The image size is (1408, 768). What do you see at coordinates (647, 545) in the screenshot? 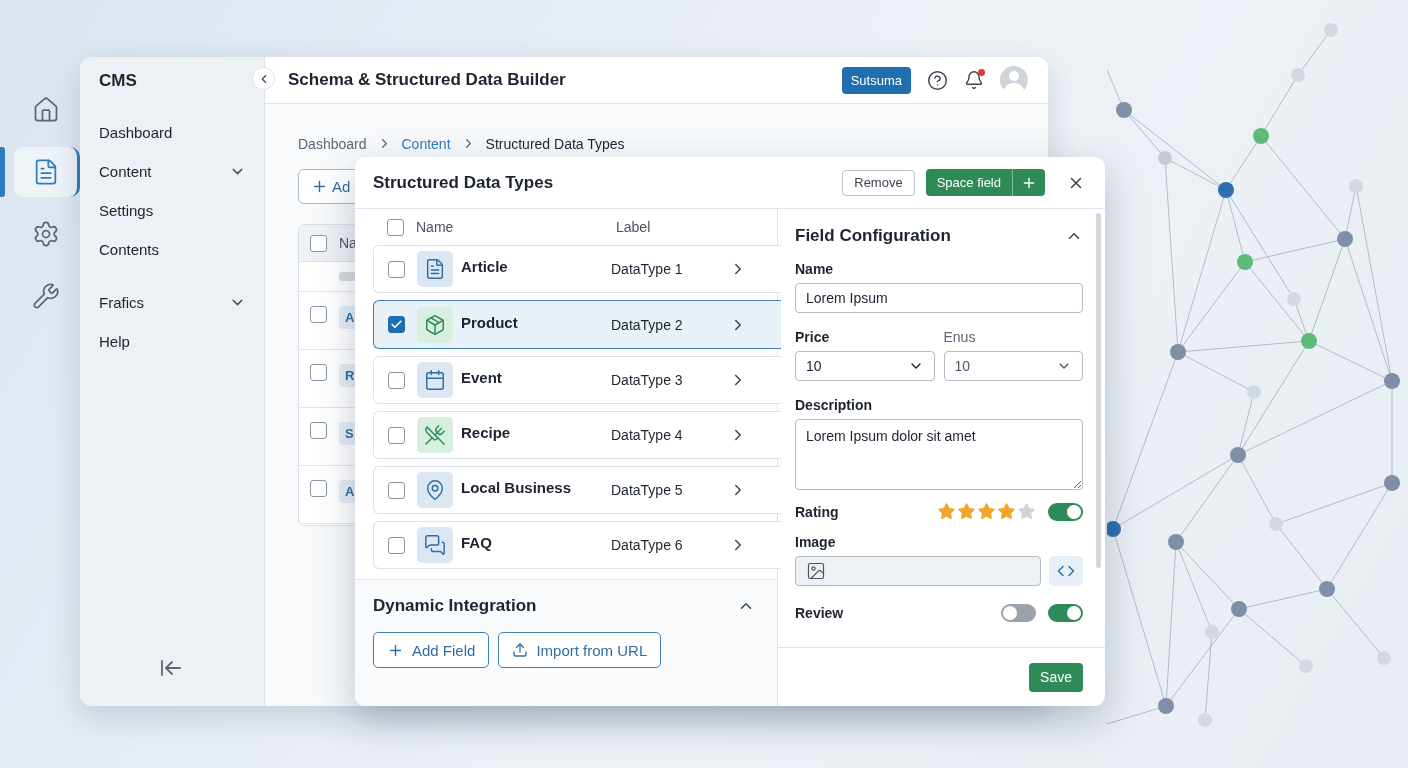
I see `type-label: DataType 6` at bounding box center [647, 545].